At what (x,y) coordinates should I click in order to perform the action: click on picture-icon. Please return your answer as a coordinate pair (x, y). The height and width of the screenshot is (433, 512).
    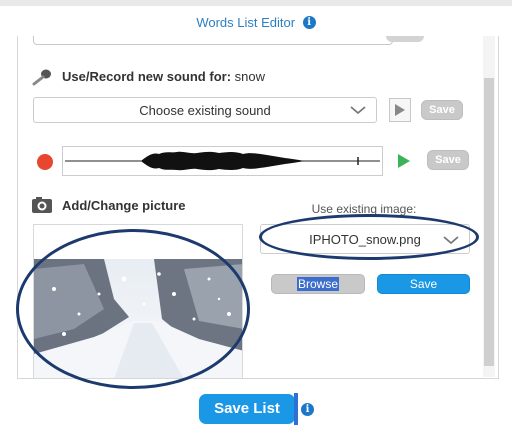
    Looking at the image, I should click on (42, 205).